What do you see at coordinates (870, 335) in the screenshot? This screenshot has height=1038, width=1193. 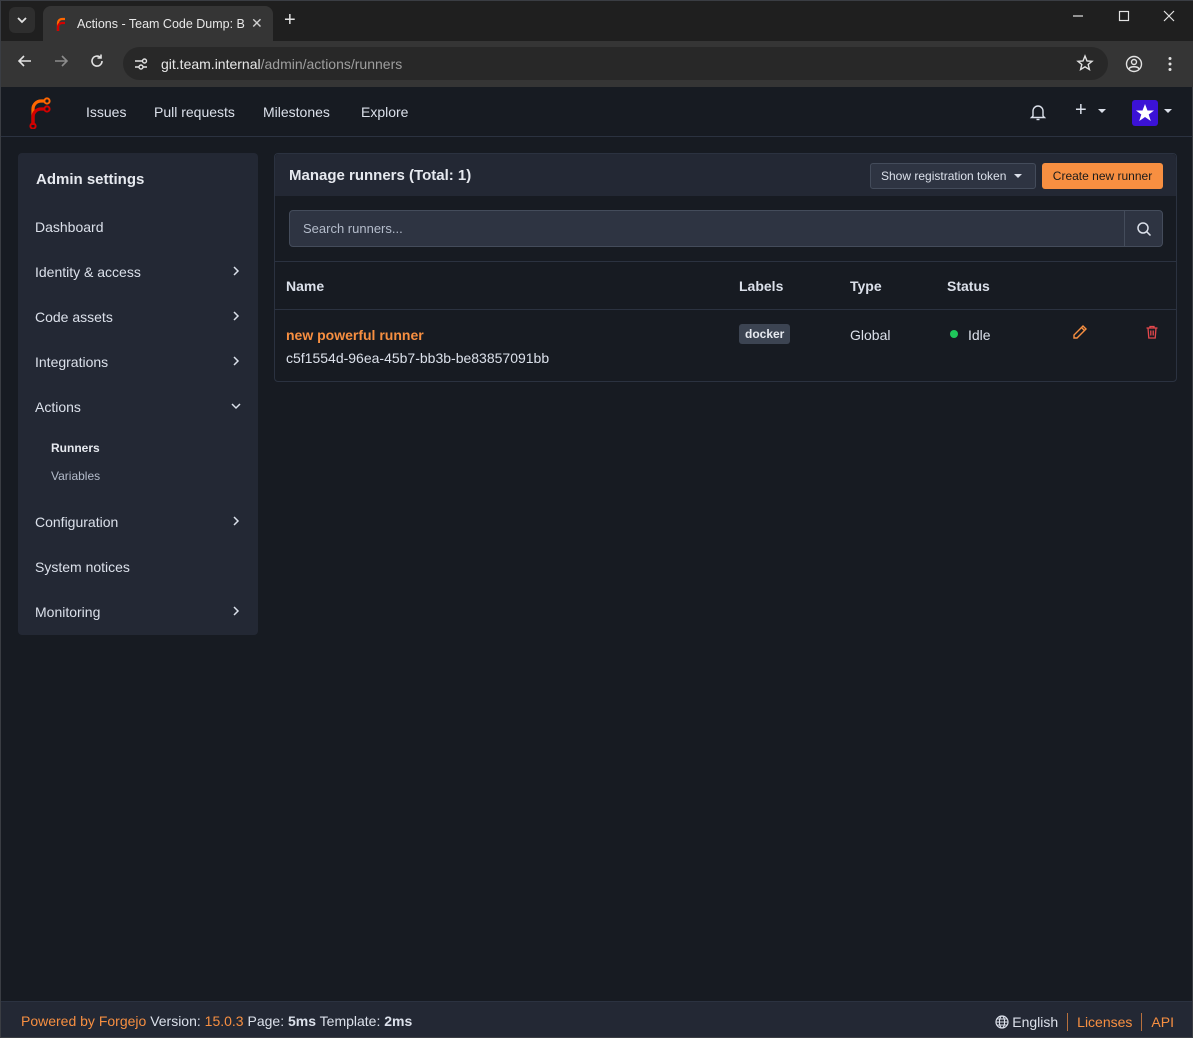 I see `runner-type: Global` at bounding box center [870, 335].